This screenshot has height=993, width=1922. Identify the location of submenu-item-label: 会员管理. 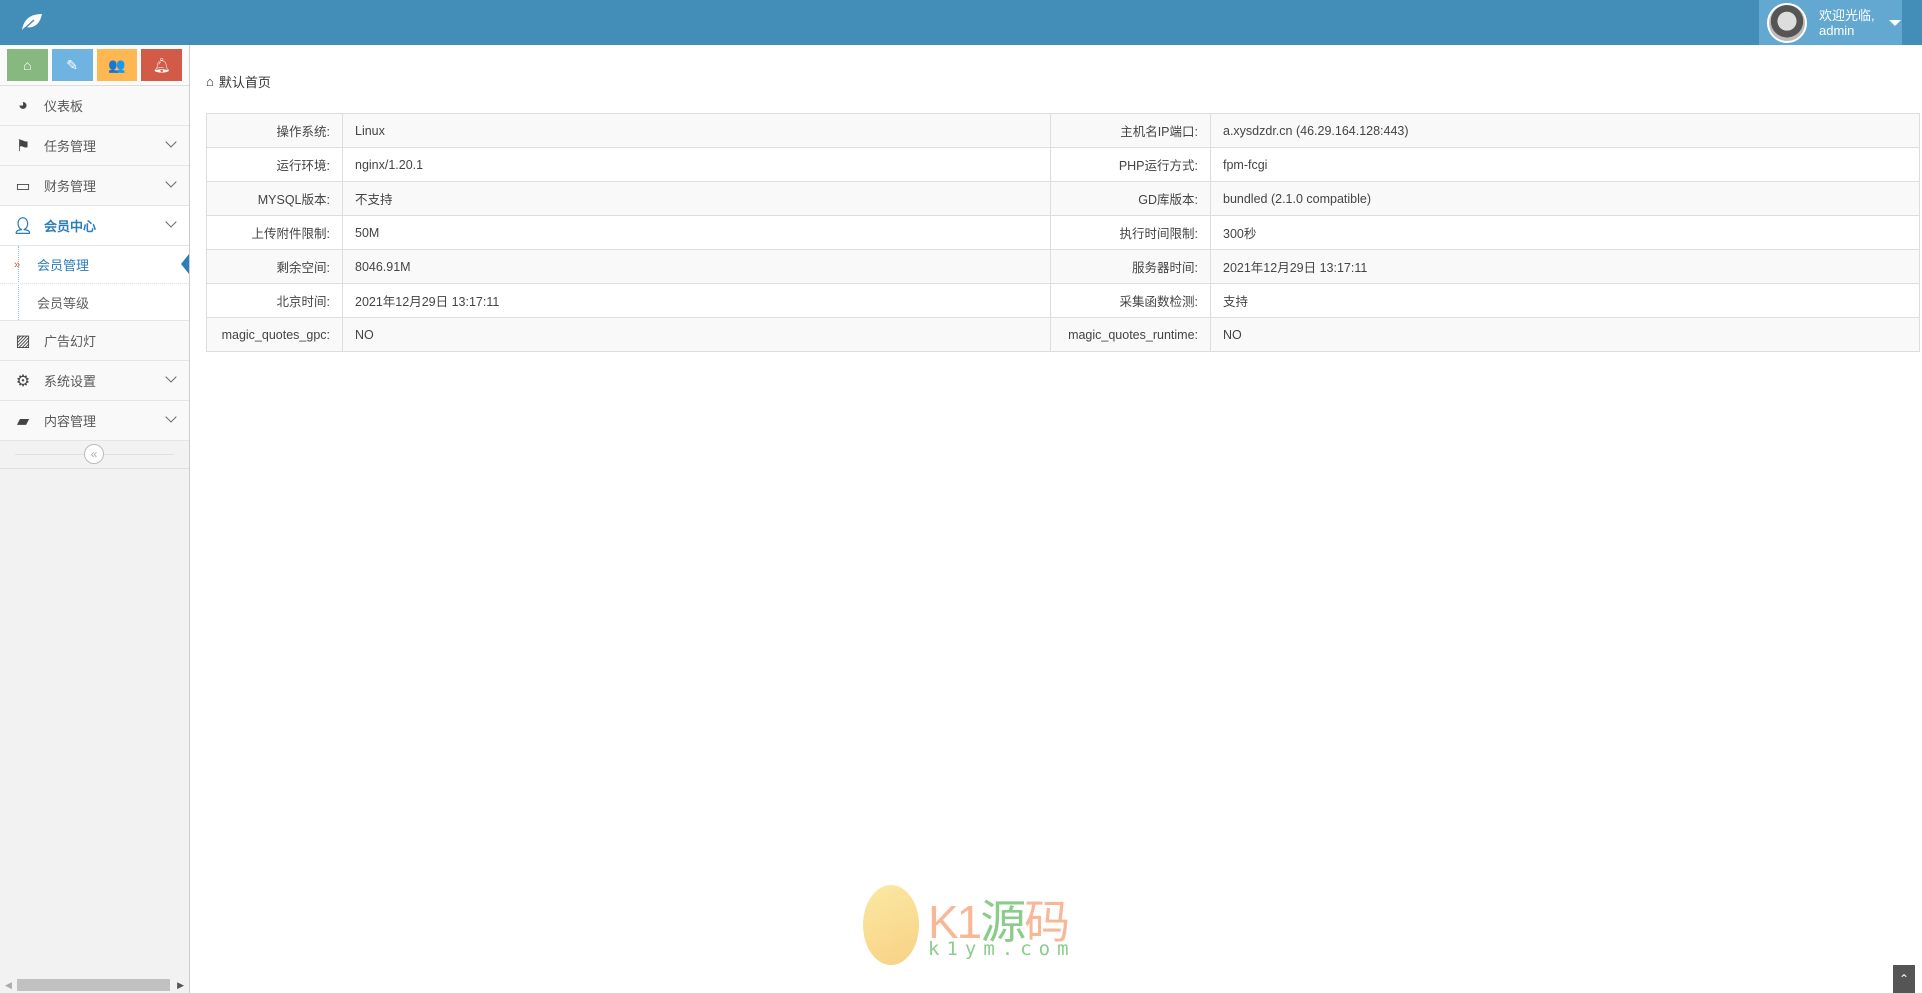
(63, 265).